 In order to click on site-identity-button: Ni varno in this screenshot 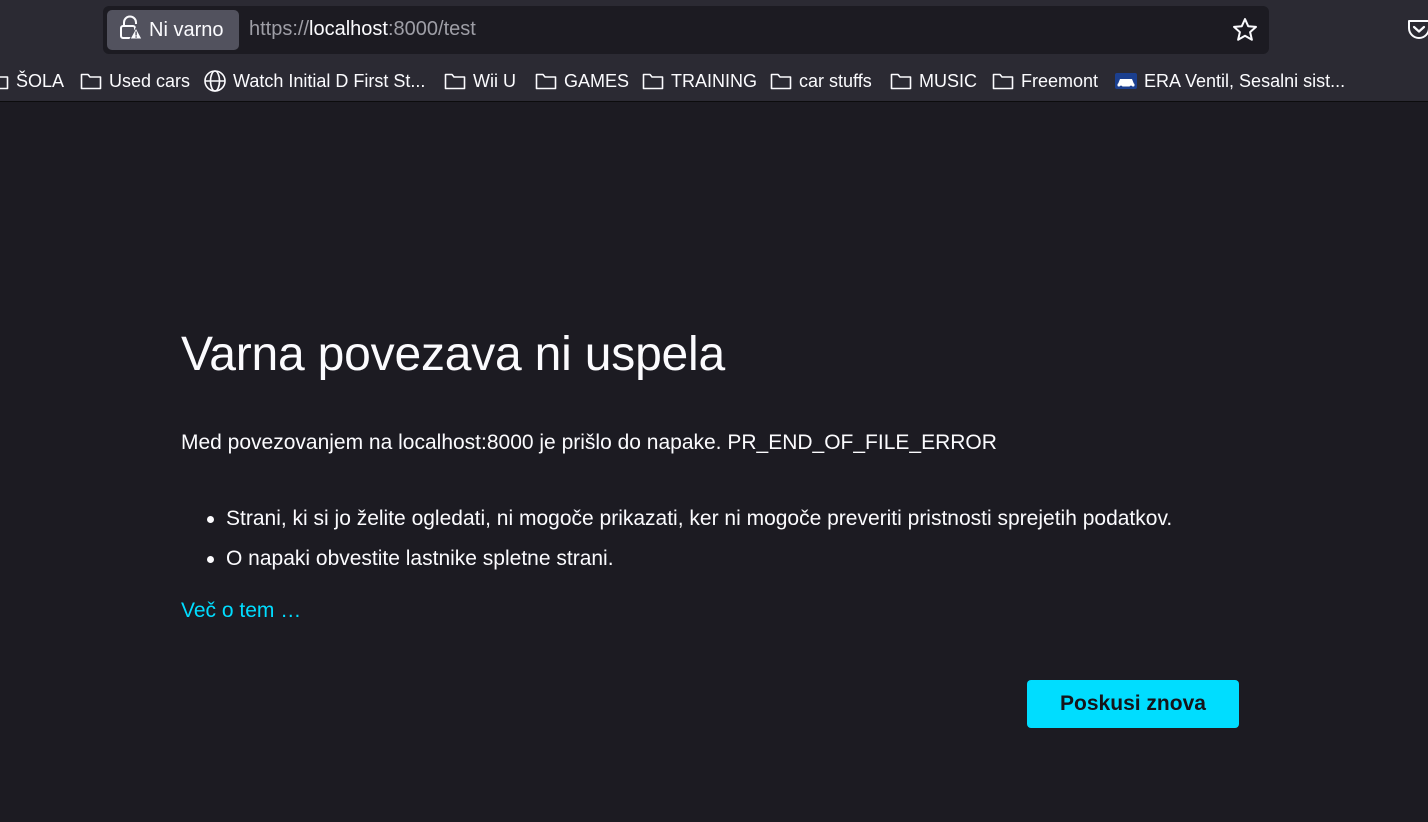, I will do `click(173, 30)`.